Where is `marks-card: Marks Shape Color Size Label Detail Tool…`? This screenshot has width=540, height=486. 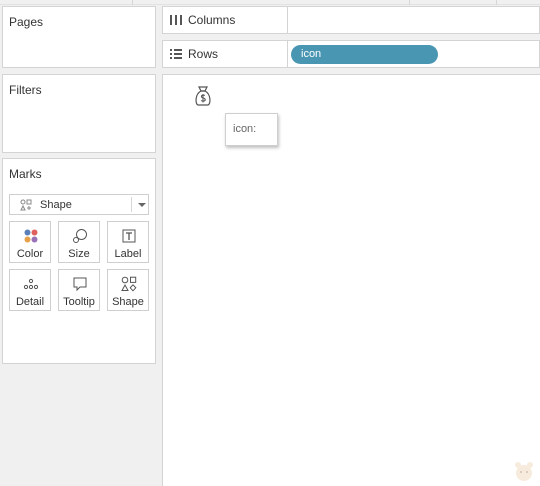 marks-card: Marks Shape Color Size Label Detail Tool… is located at coordinates (79, 261).